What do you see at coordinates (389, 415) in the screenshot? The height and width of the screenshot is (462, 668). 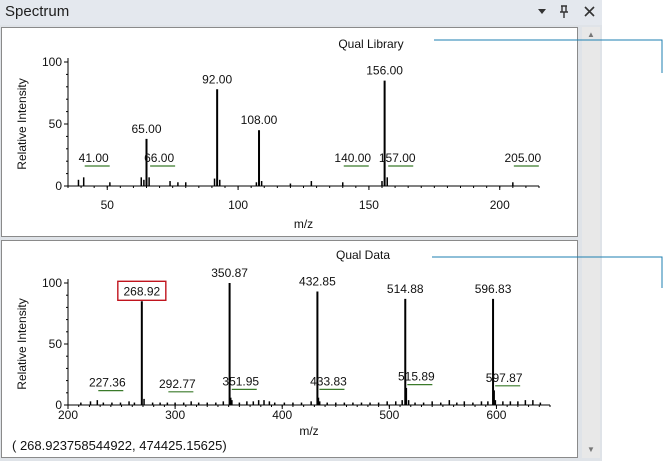 I see `x-tick-label: 500` at bounding box center [389, 415].